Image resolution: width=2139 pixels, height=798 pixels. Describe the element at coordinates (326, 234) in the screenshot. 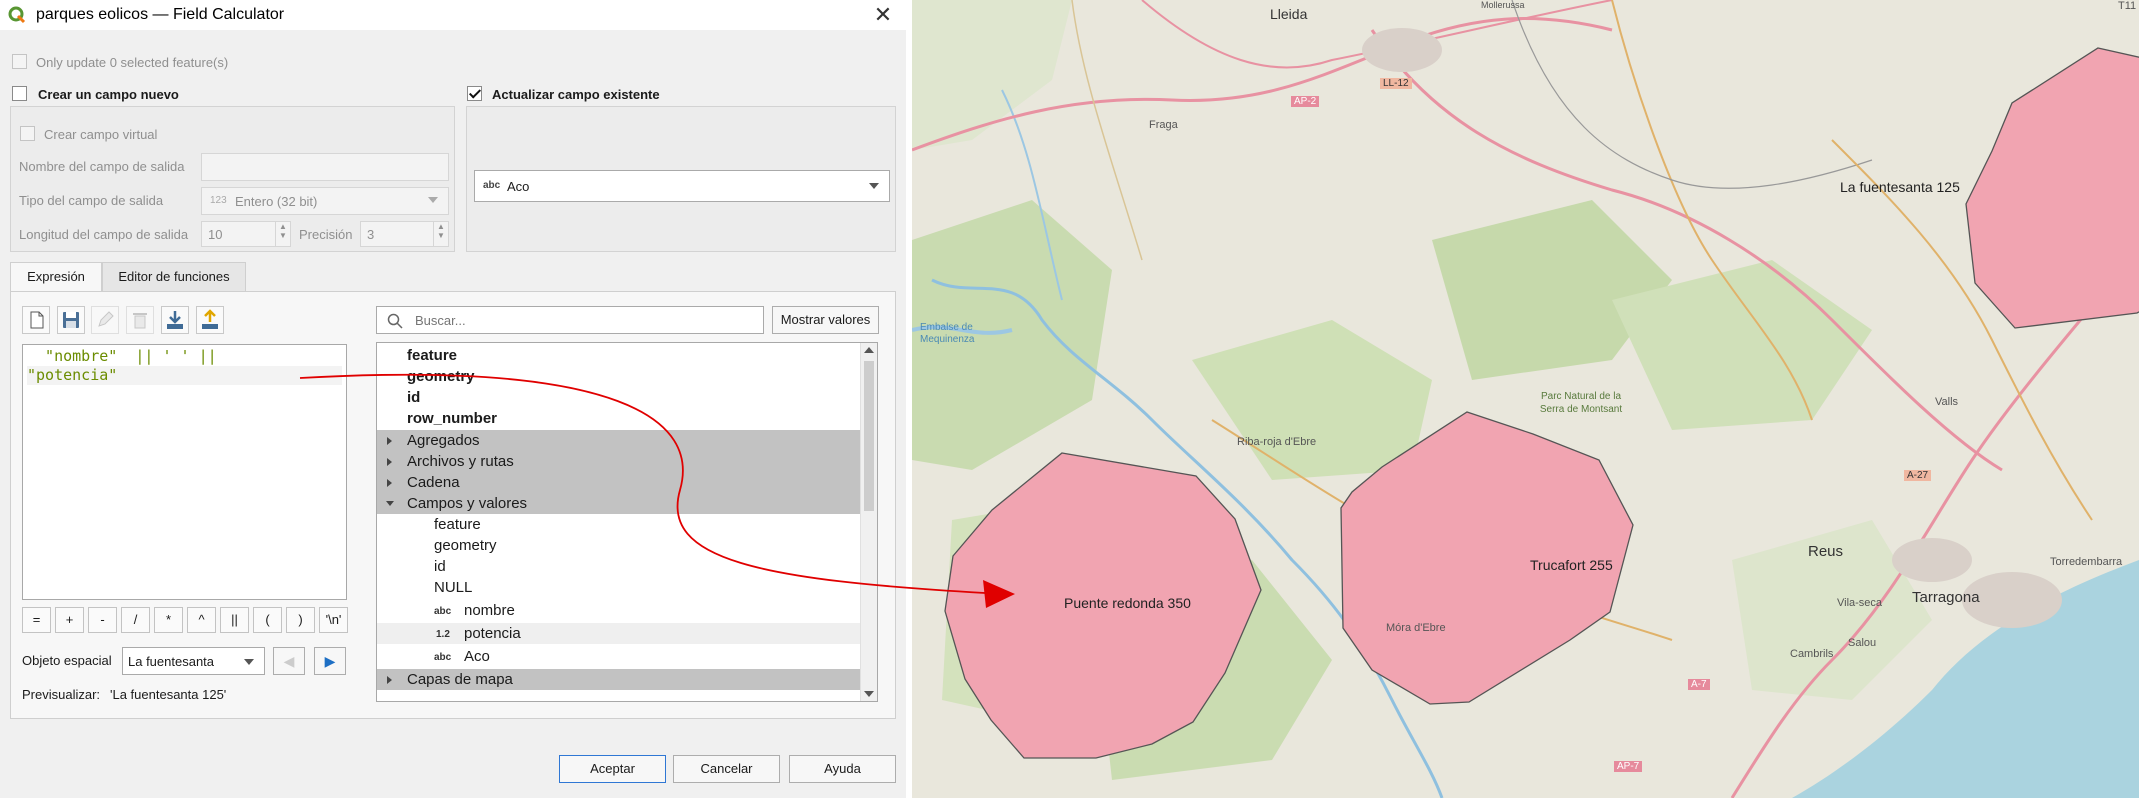

I see `precision-label: Precisión` at that location.